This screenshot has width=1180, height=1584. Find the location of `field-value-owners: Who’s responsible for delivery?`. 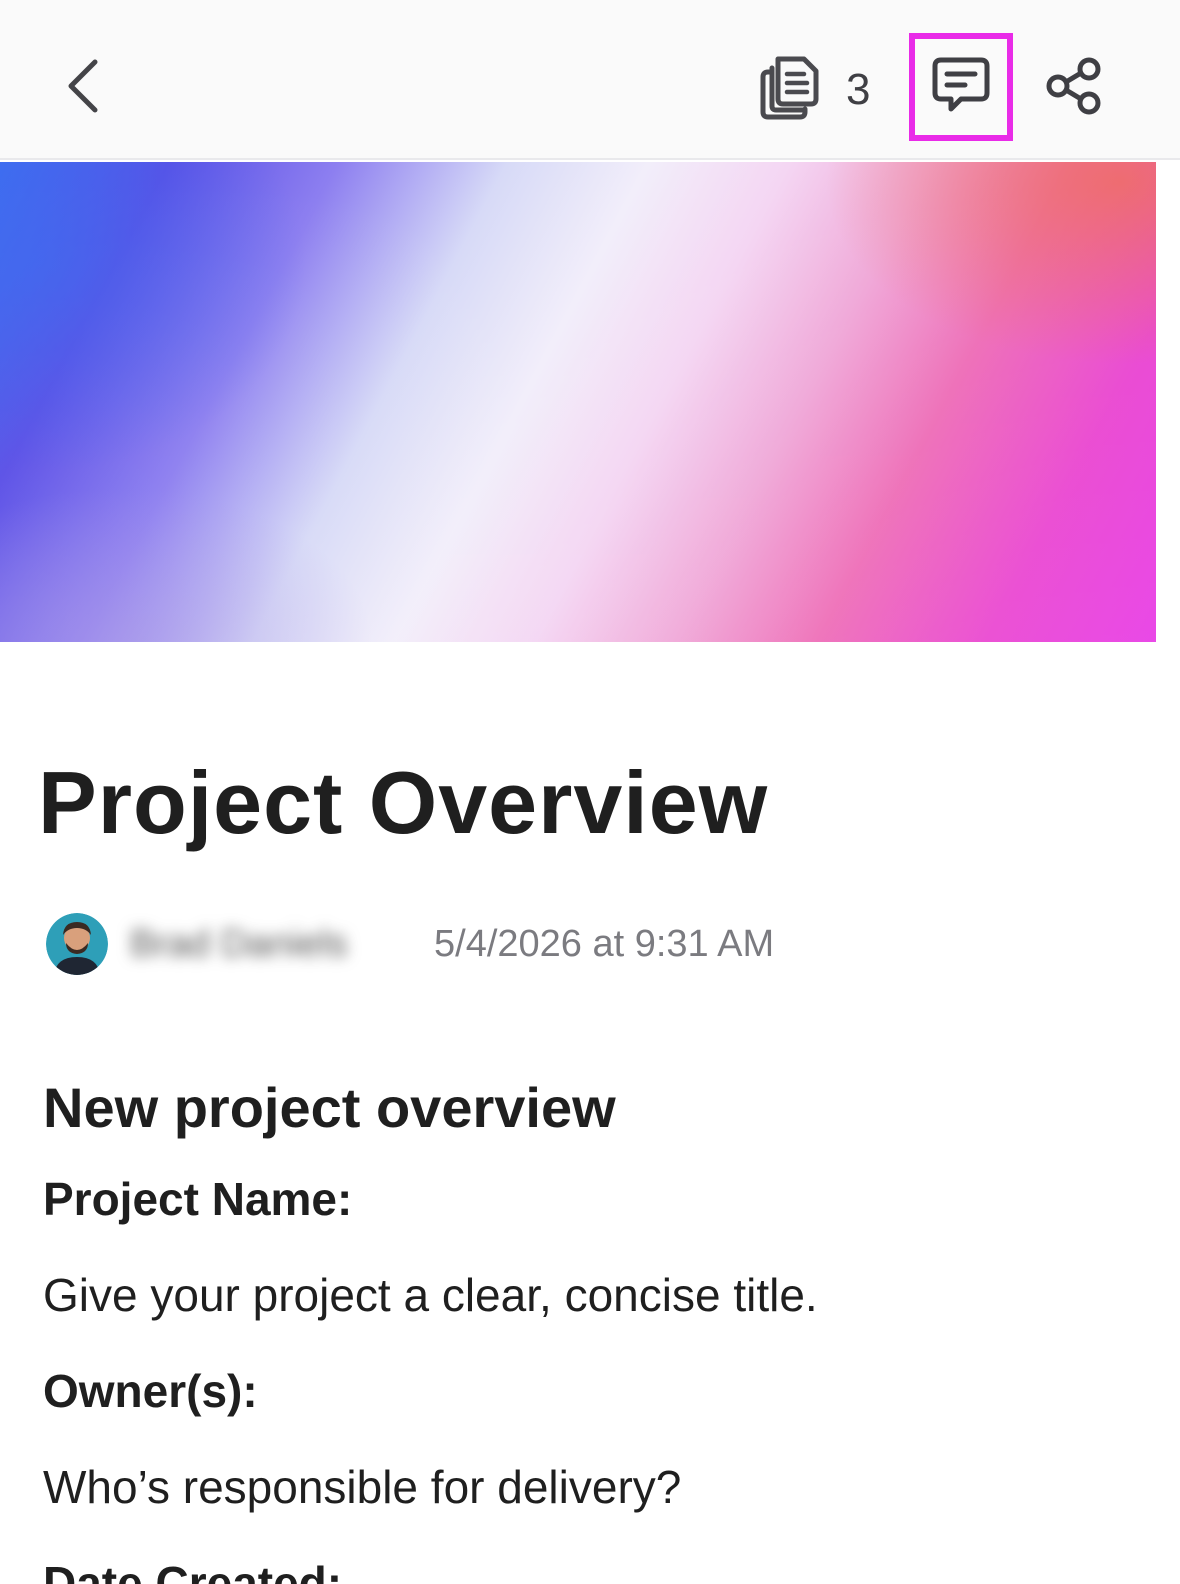

field-value-owners: Who’s responsible for delivery? is located at coordinates (362, 1487).